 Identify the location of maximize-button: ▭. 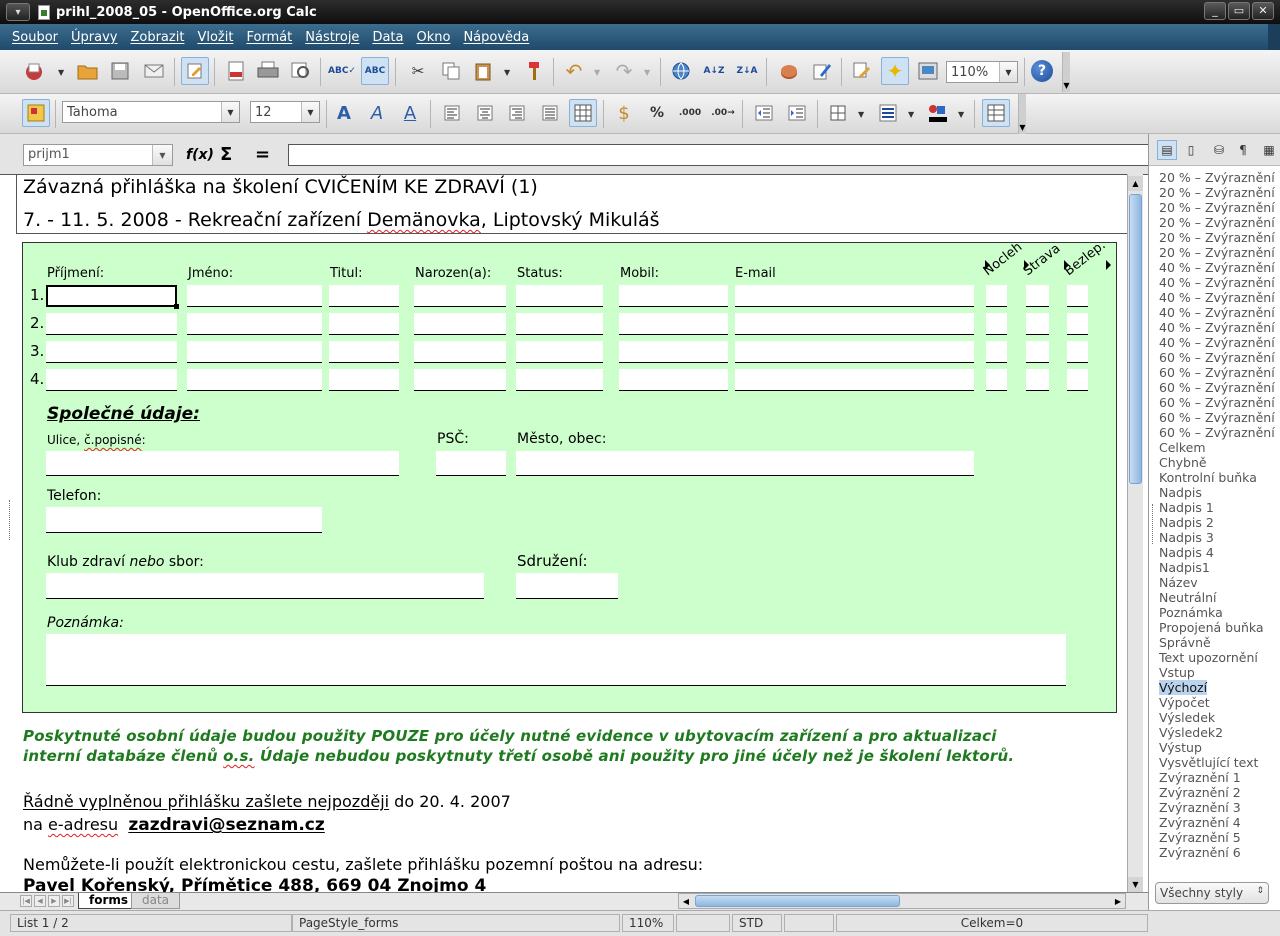
(1239, 11).